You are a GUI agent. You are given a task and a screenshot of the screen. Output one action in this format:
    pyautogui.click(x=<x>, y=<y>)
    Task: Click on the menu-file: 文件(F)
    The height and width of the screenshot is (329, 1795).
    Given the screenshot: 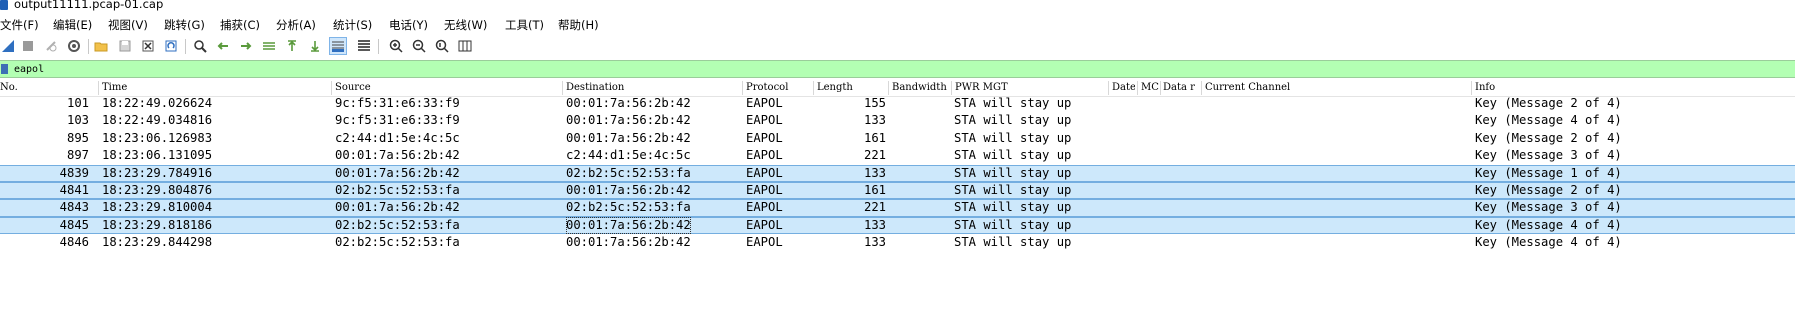 What is the action you would take?
    pyautogui.click(x=19, y=25)
    